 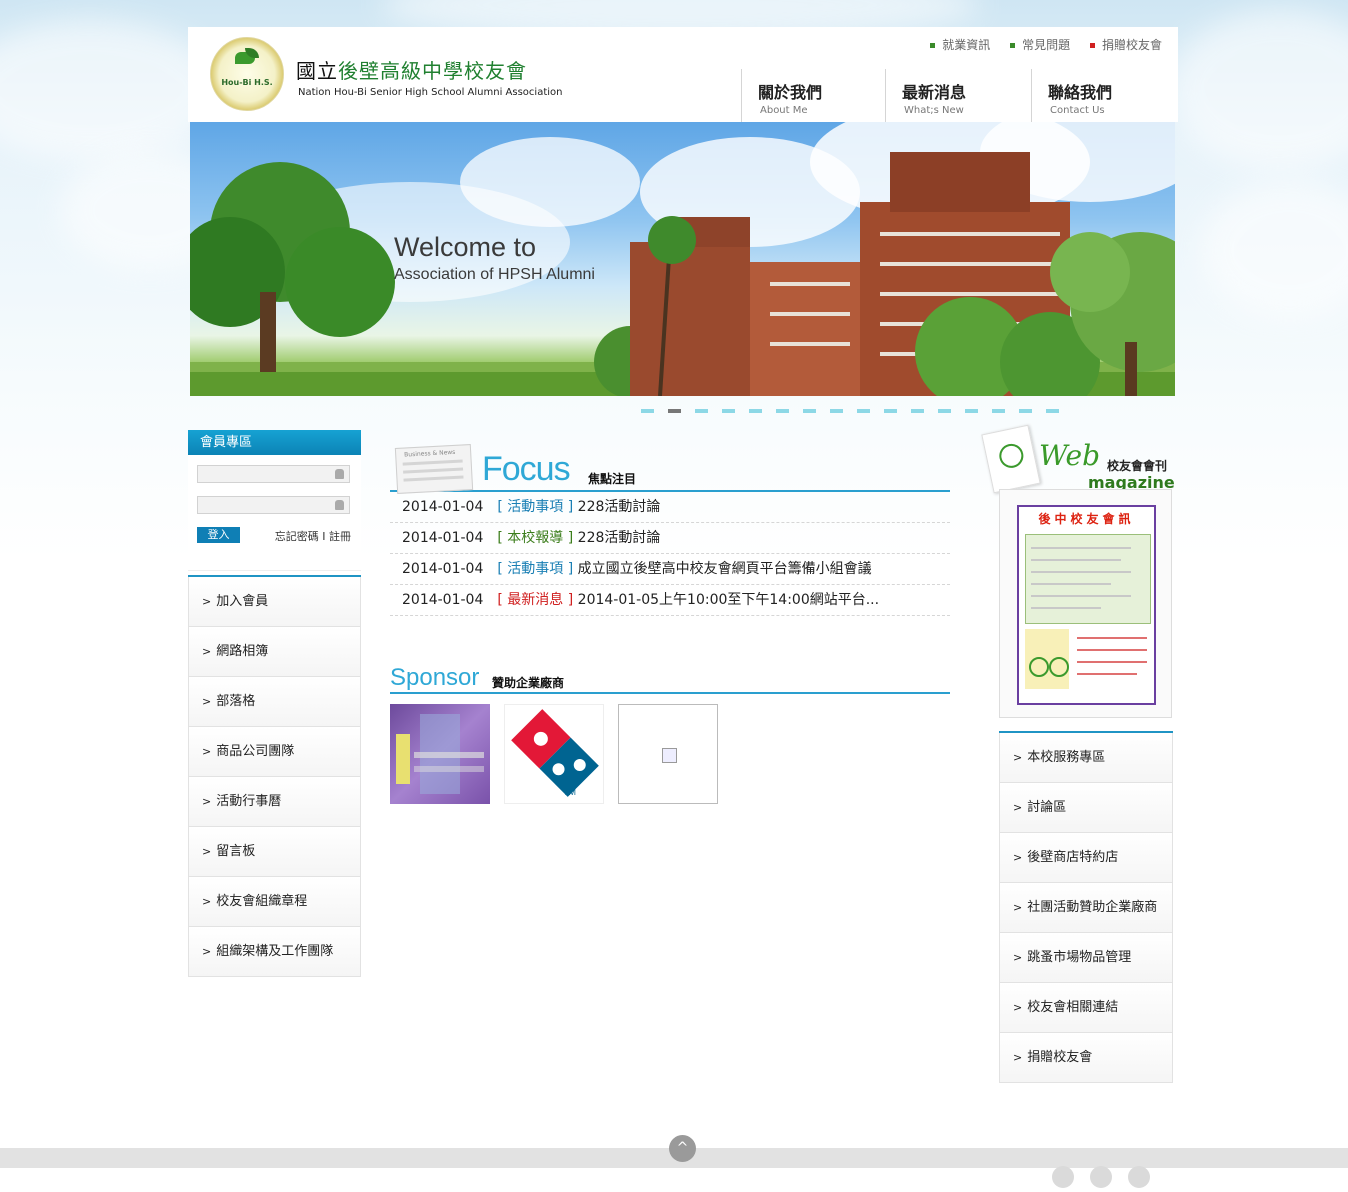 I want to click on magazine-cover-box: 後中校友會訊, so click(x=1085, y=603).